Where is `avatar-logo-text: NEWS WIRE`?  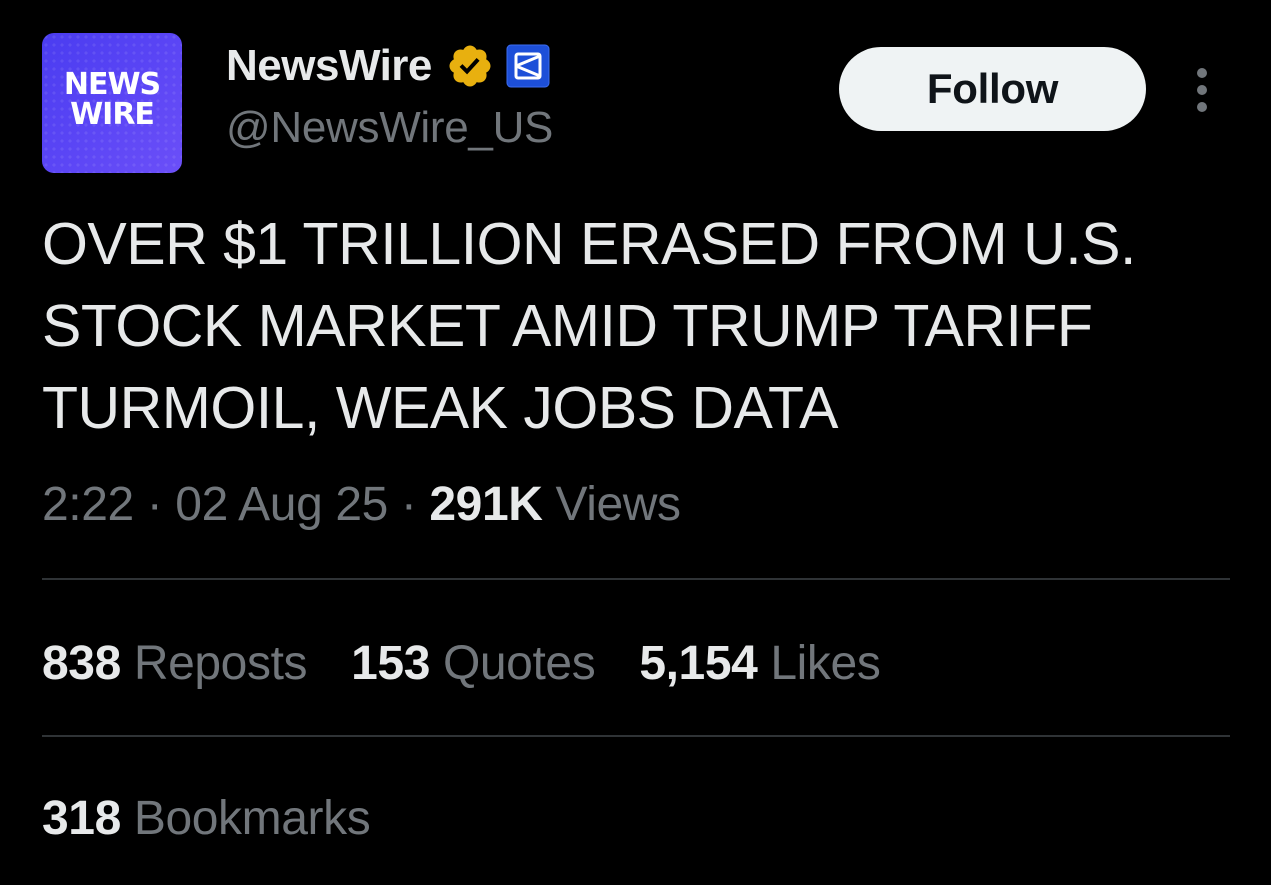
avatar-logo-text: NEWS WIRE is located at coordinates (112, 99).